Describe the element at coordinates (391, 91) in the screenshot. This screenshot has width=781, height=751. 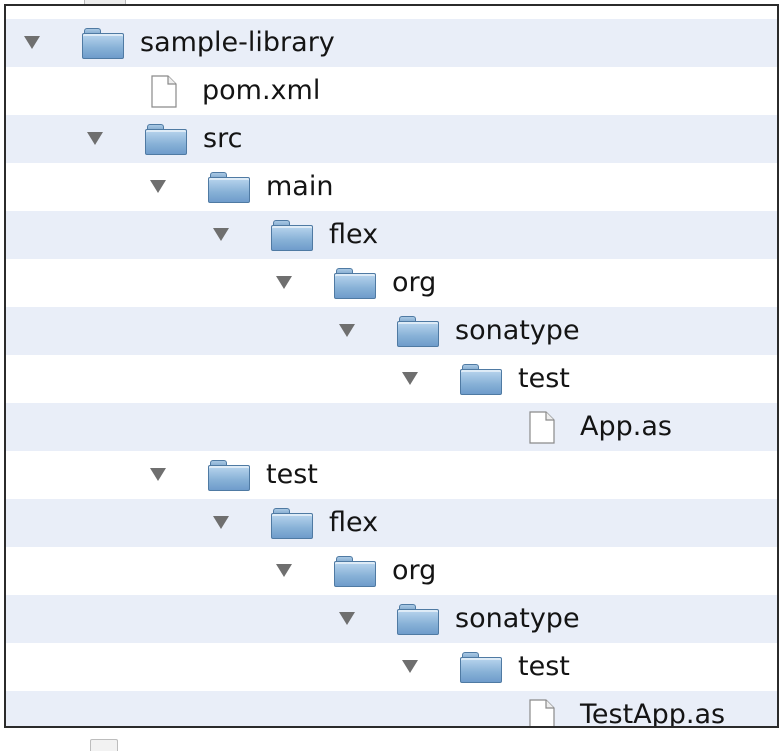
I see `tree-row-file: pom.xml` at that location.